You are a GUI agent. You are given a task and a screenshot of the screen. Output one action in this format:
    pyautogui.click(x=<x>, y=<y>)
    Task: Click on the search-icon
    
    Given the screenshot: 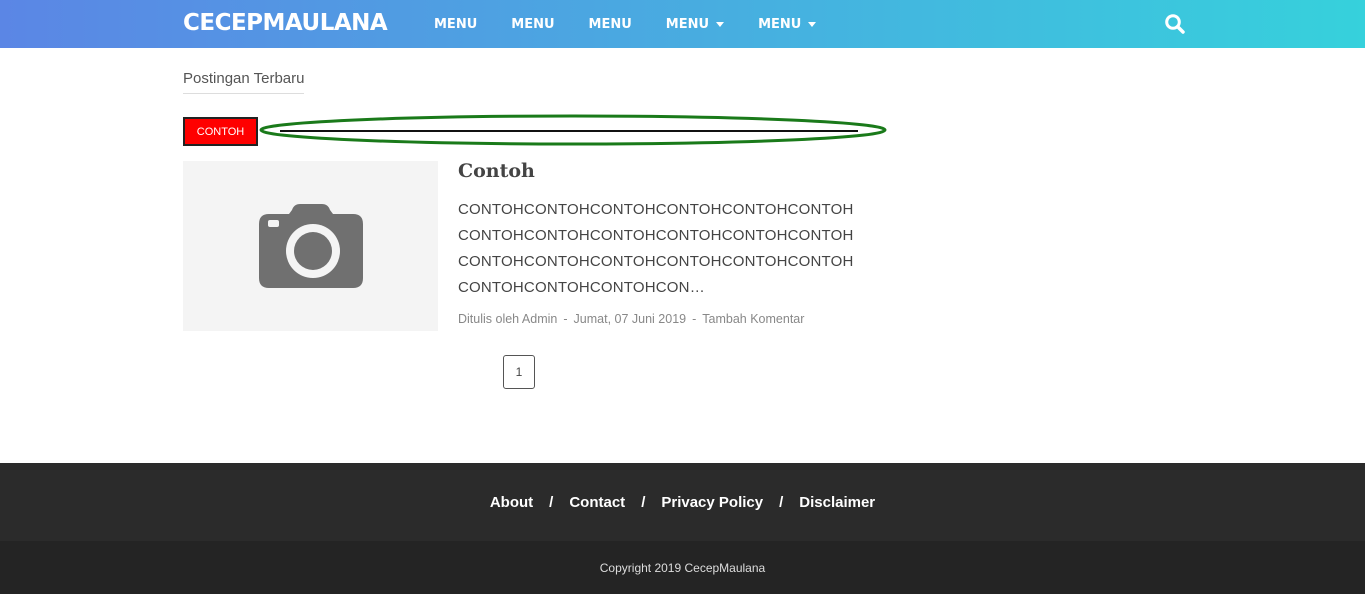 What is the action you would take?
    pyautogui.click(x=1175, y=24)
    